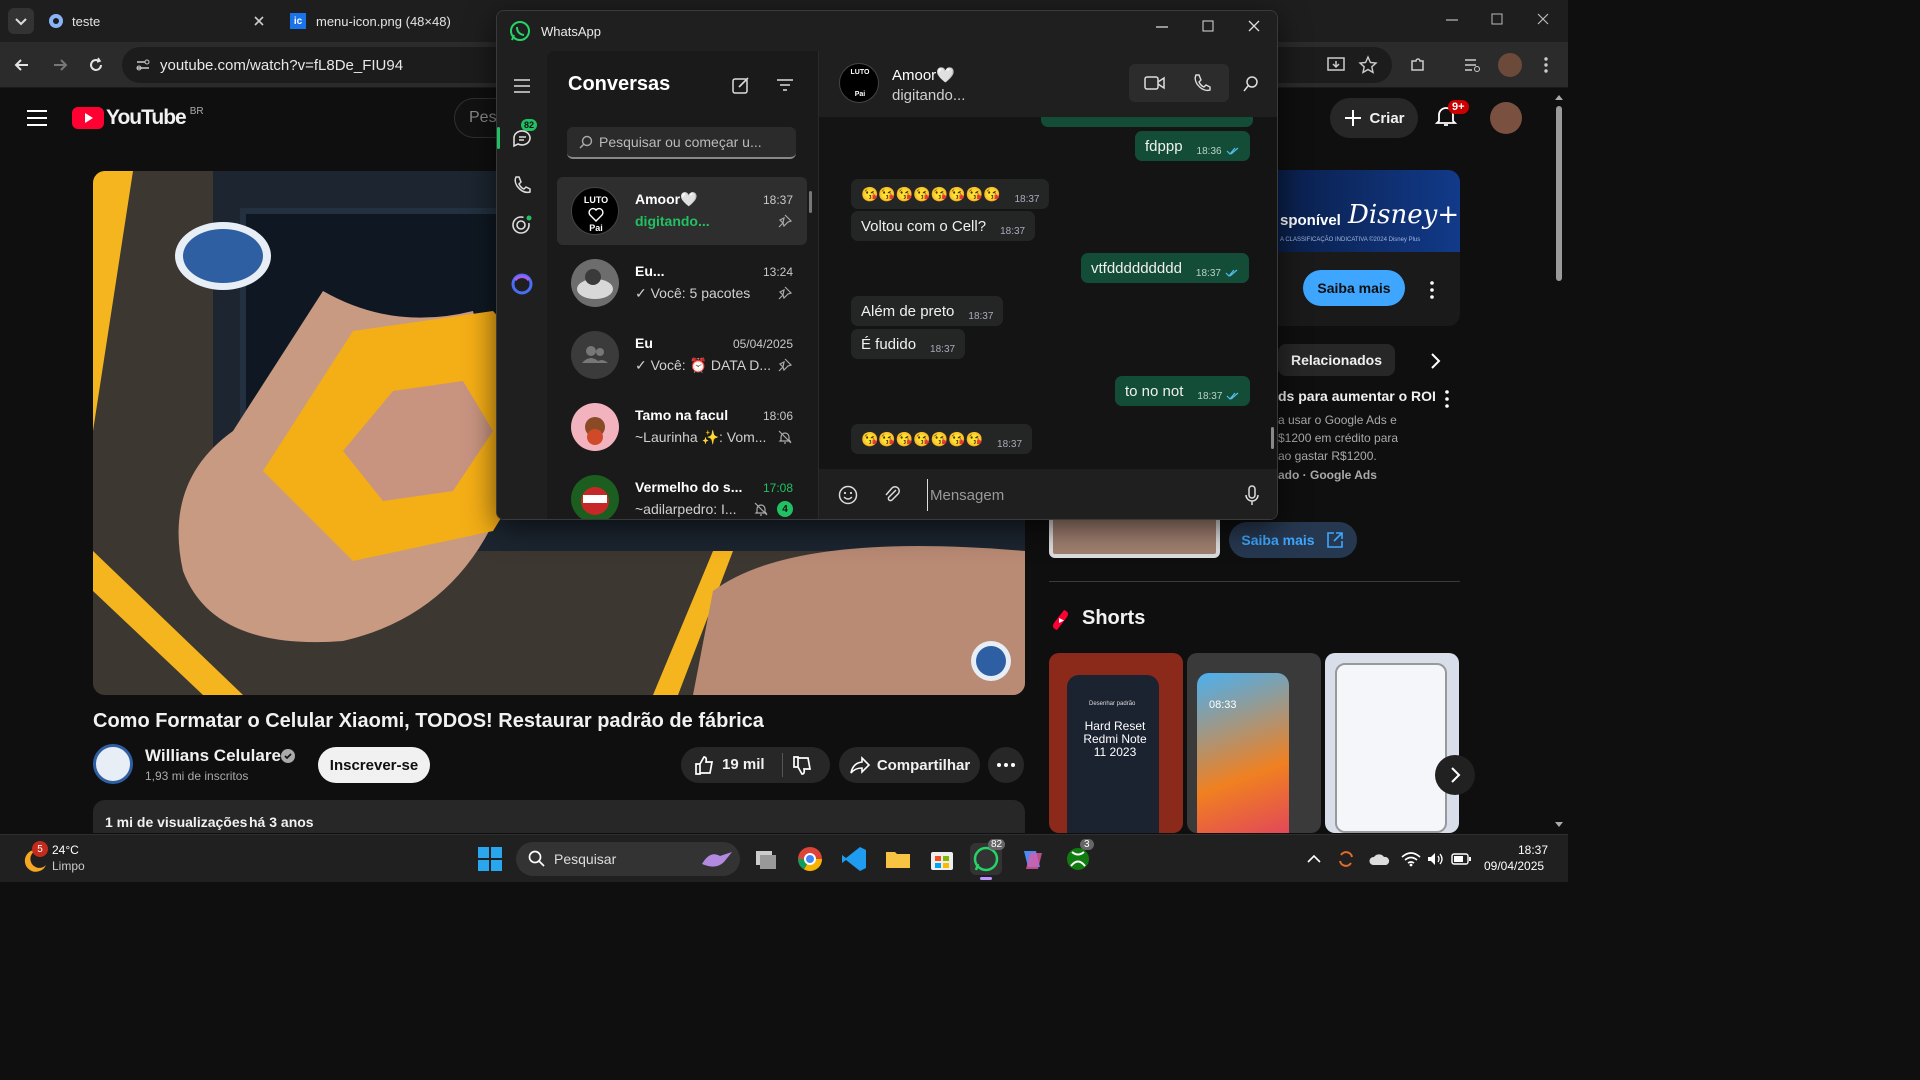  I want to click on forward-icon, so click(60, 65).